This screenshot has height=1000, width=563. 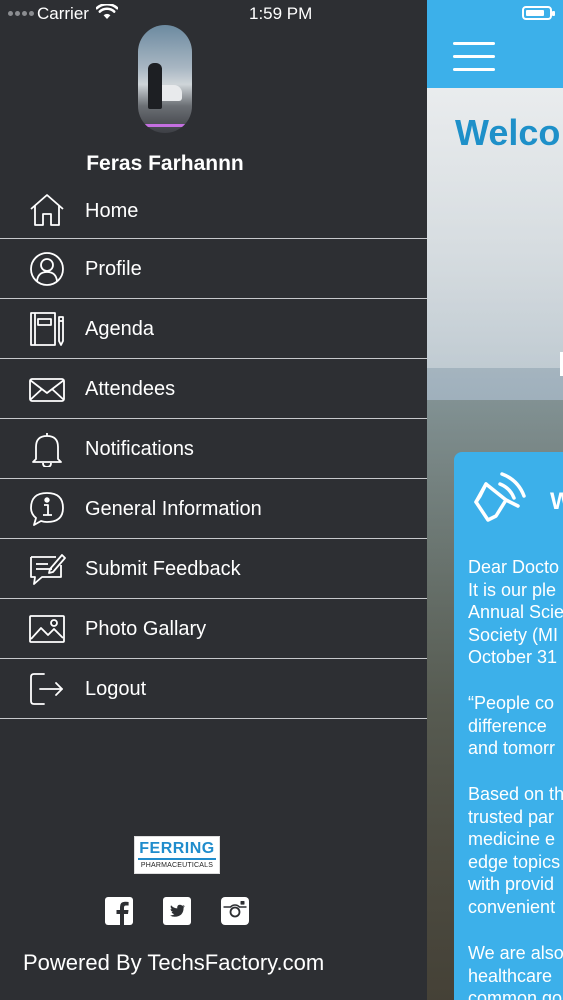 What do you see at coordinates (500, 497) in the screenshot?
I see `megaphone-icon` at bounding box center [500, 497].